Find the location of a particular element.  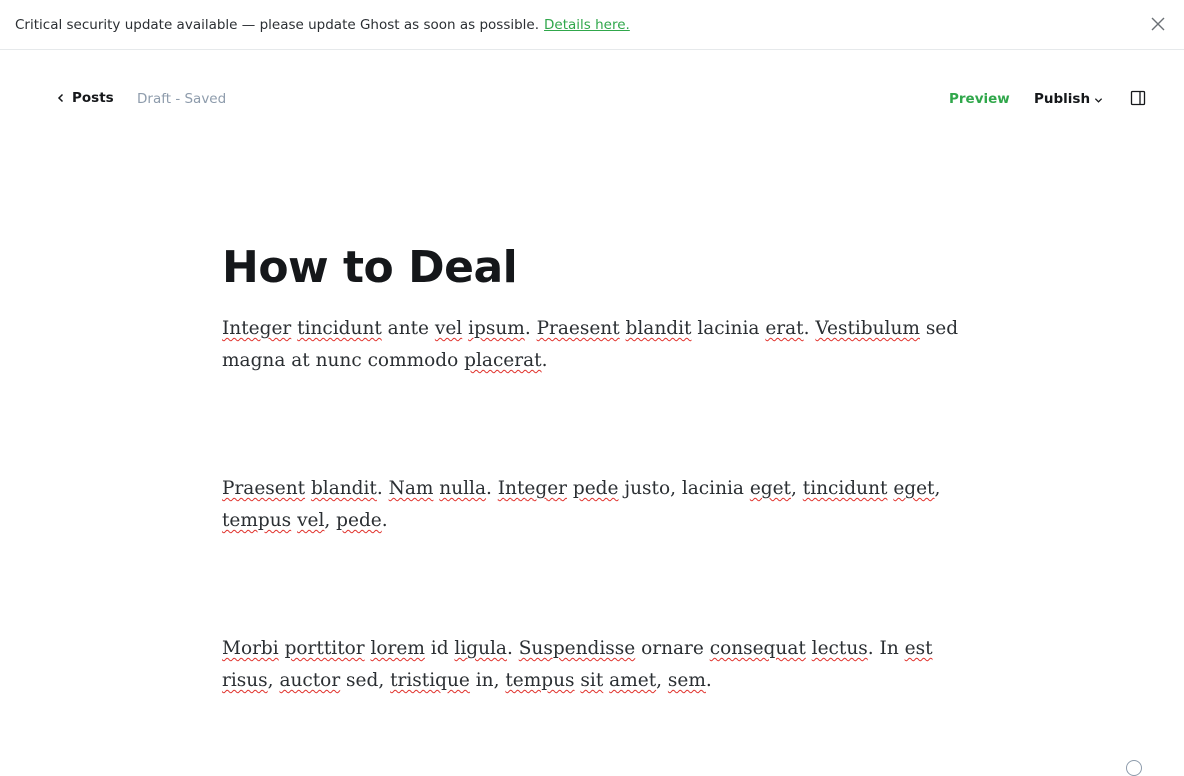

chevron-left-icon is located at coordinates (60, 98).